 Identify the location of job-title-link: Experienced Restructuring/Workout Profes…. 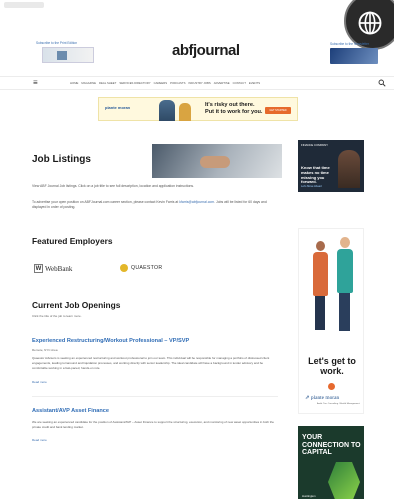
(110, 341).